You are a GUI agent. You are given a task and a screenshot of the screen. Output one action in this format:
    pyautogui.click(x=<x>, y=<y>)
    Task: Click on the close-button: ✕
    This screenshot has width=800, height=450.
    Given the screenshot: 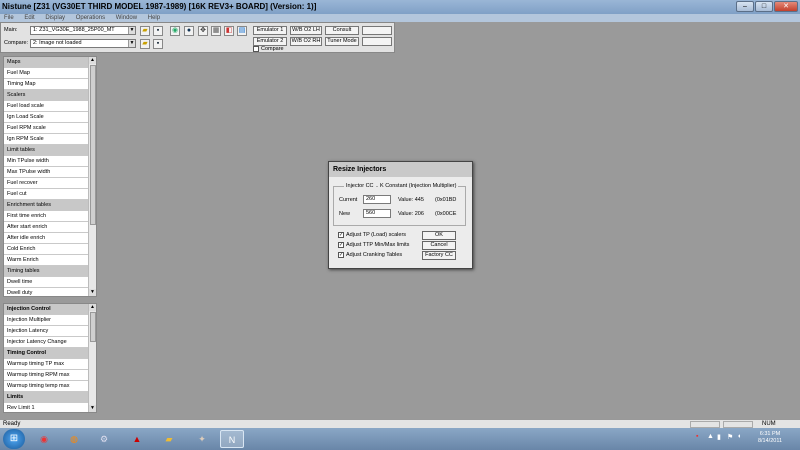 What is the action you would take?
    pyautogui.click(x=786, y=6)
    